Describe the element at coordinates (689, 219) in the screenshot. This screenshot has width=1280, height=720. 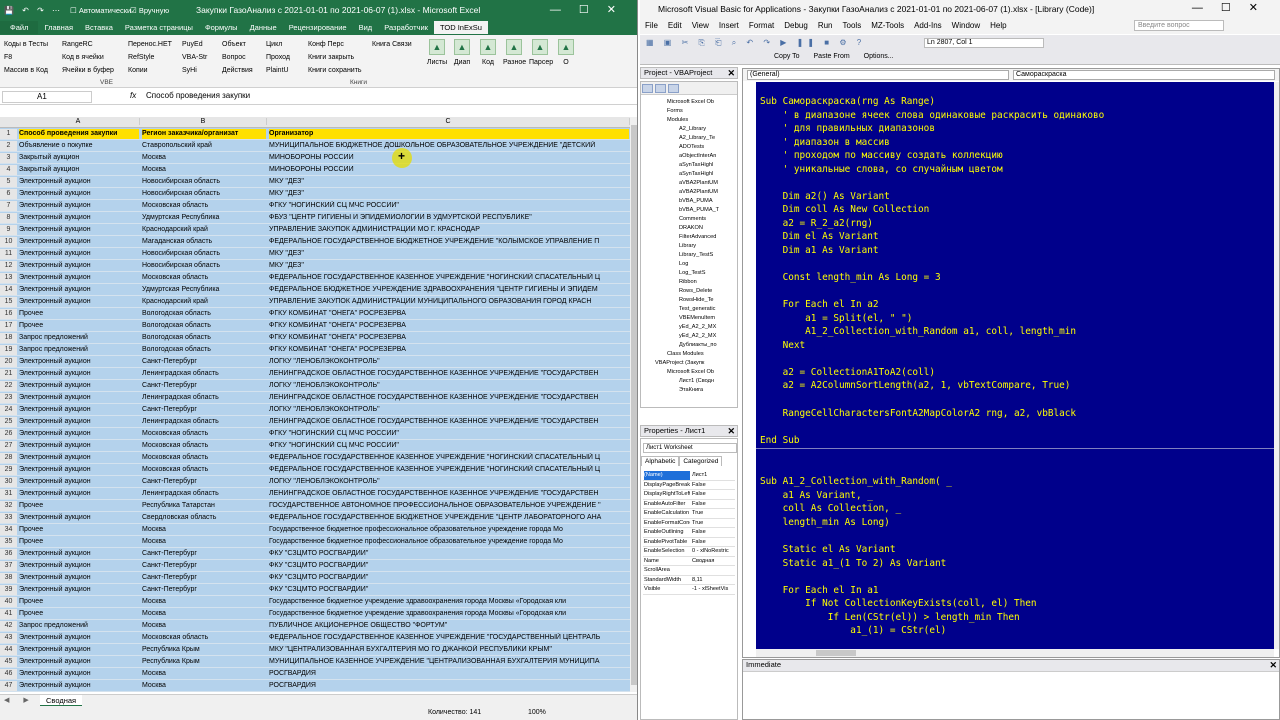
I see `tree-item: Comments` at that location.